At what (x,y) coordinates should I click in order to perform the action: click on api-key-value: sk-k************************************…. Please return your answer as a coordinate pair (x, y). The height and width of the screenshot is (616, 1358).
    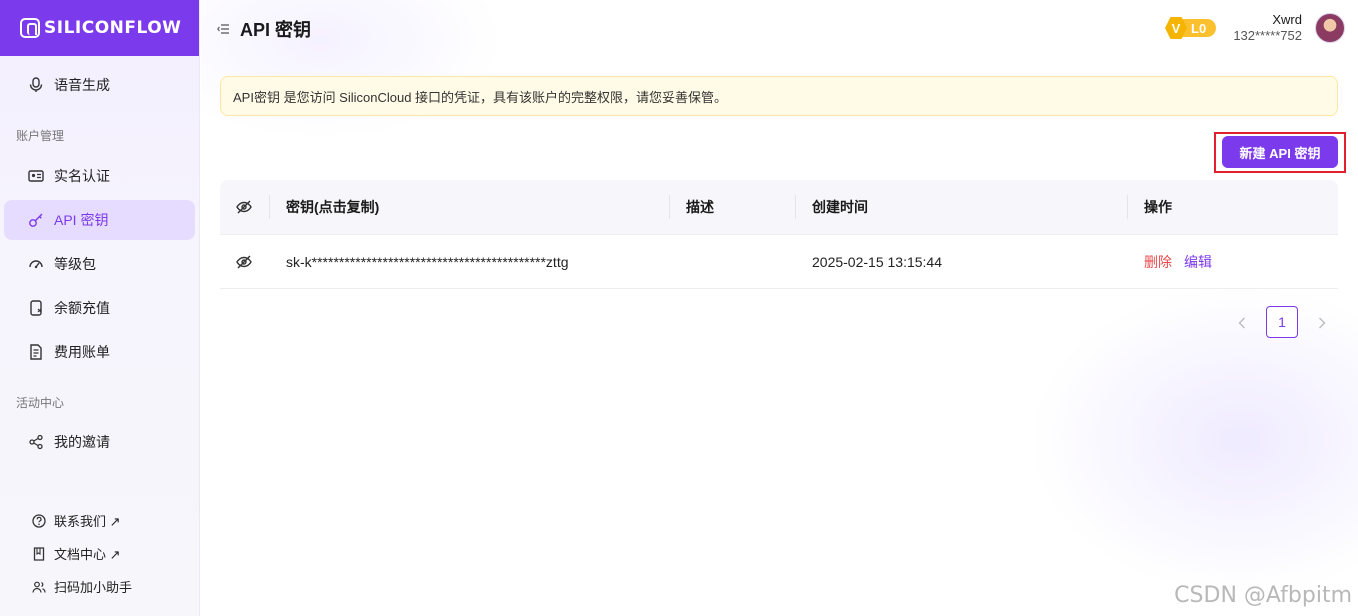
    Looking at the image, I should click on (427, 261).